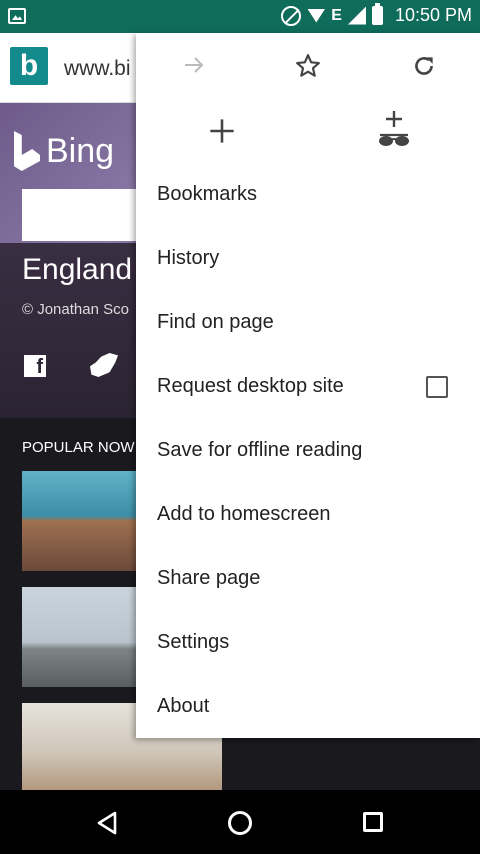 The image size is (480, 854). Describe the element at coordinates (75, 309) in the screenshot. I see `image-credit: © Jonathan Sco` at that location.